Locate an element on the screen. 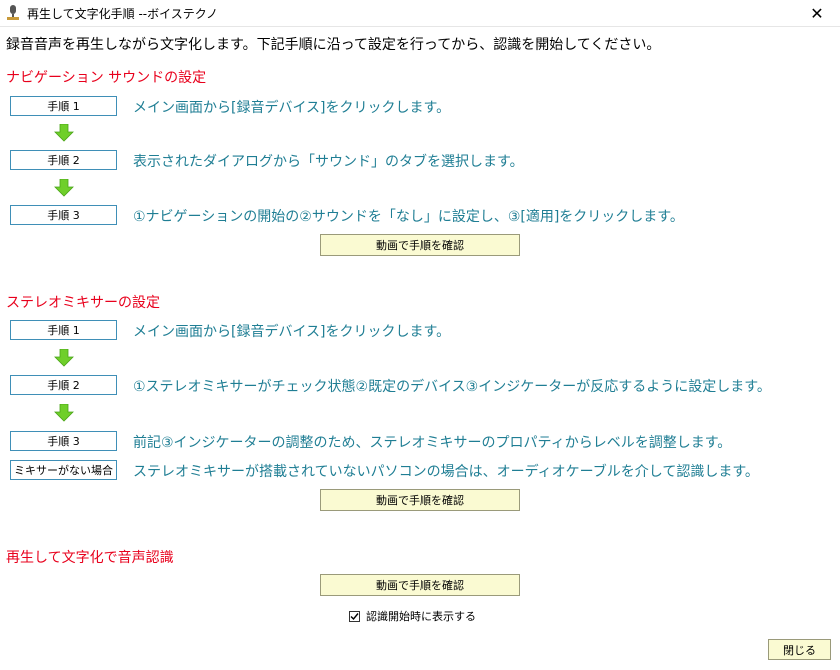 The image size is (840, 670). show-on-start-label: 認識開始時に表示する is located at coordinates (421, 616).